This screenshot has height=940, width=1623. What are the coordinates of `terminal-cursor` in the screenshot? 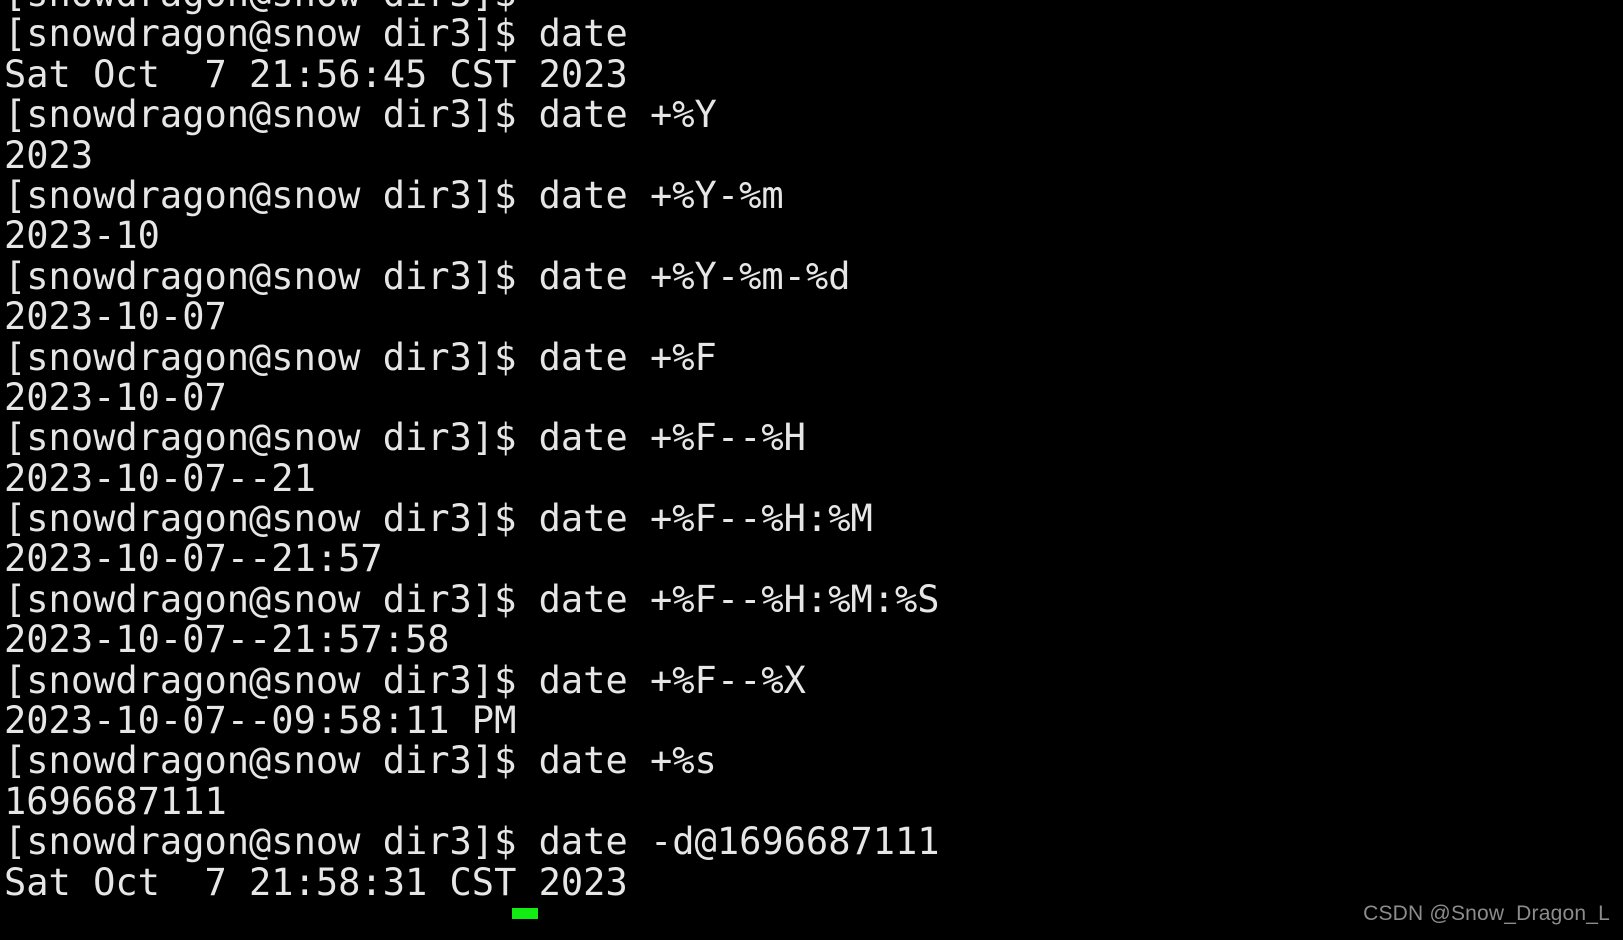 It's located at (525, 913).